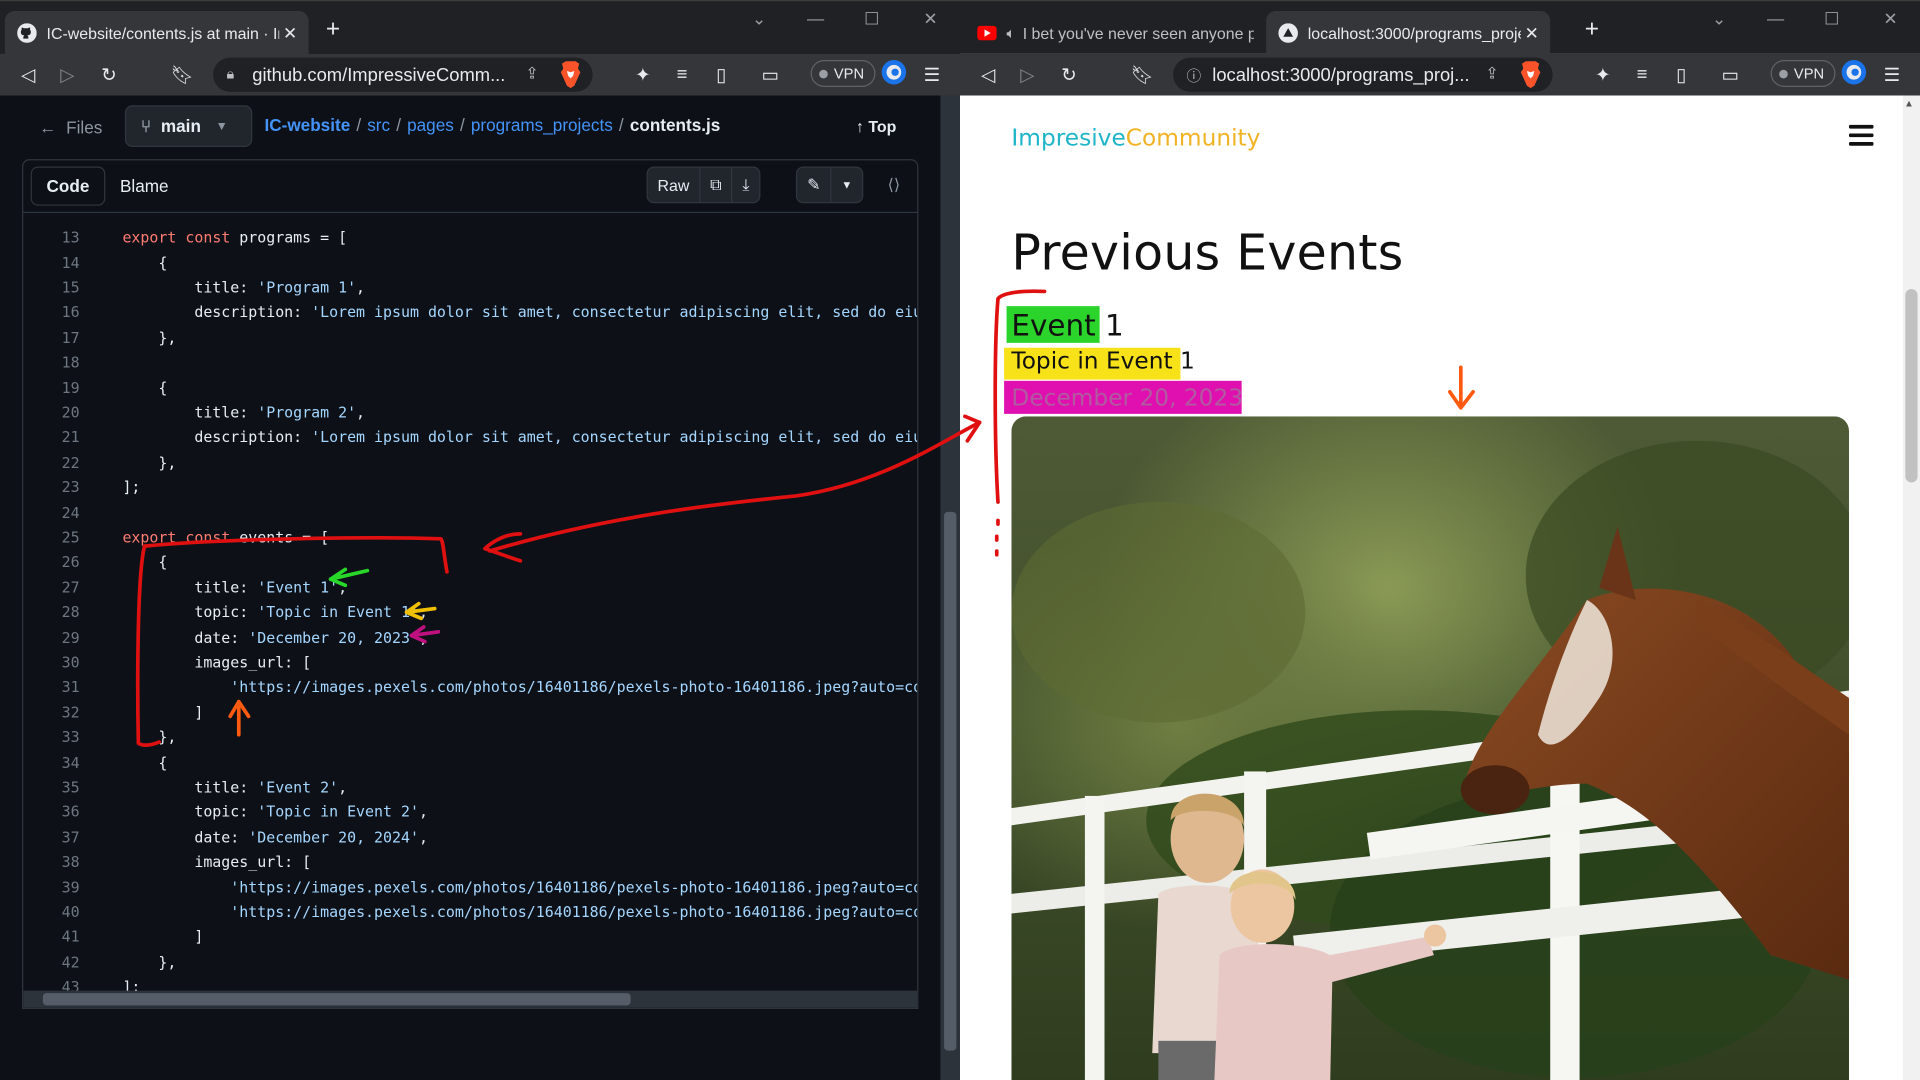  Describe the element at coordinates (542, 125) in the screenshot. I see `breadcrumb-programs-projects: programs_projects` at that location.